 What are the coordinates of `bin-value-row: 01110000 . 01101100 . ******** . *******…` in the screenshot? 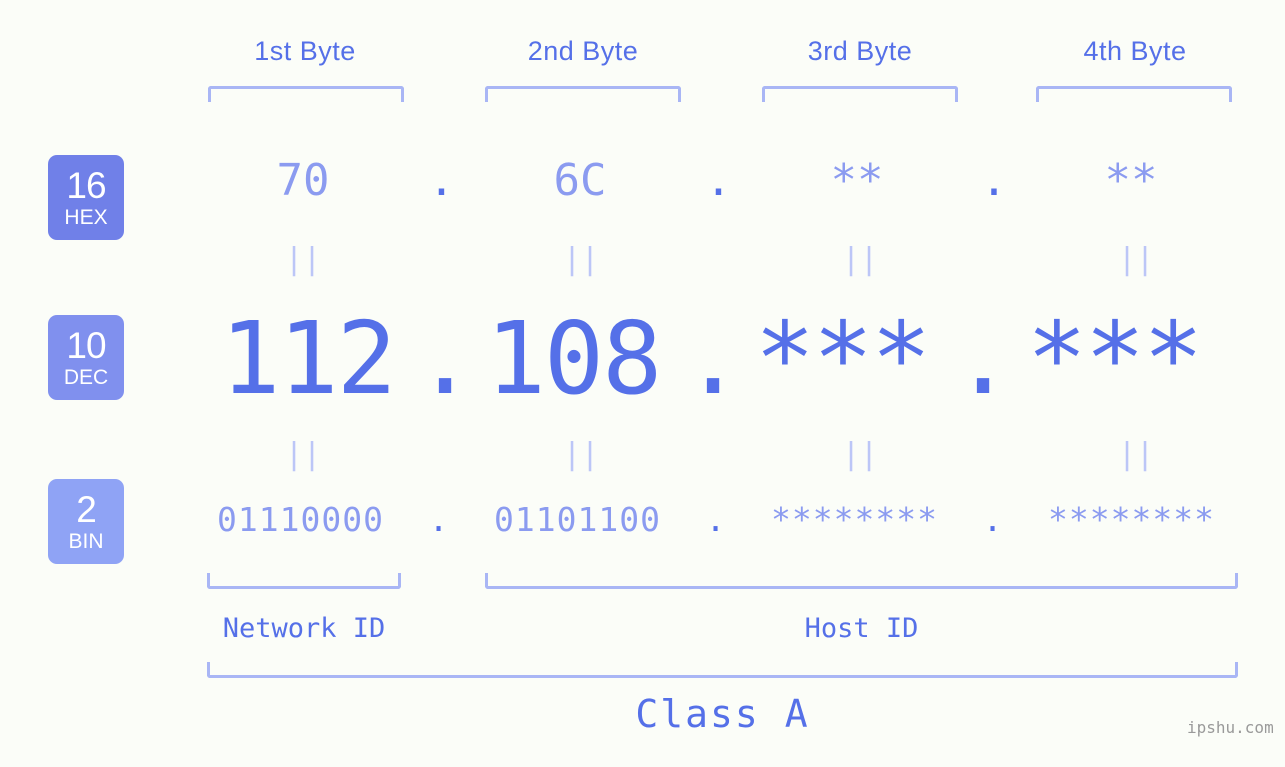 It's located at (720, 519).